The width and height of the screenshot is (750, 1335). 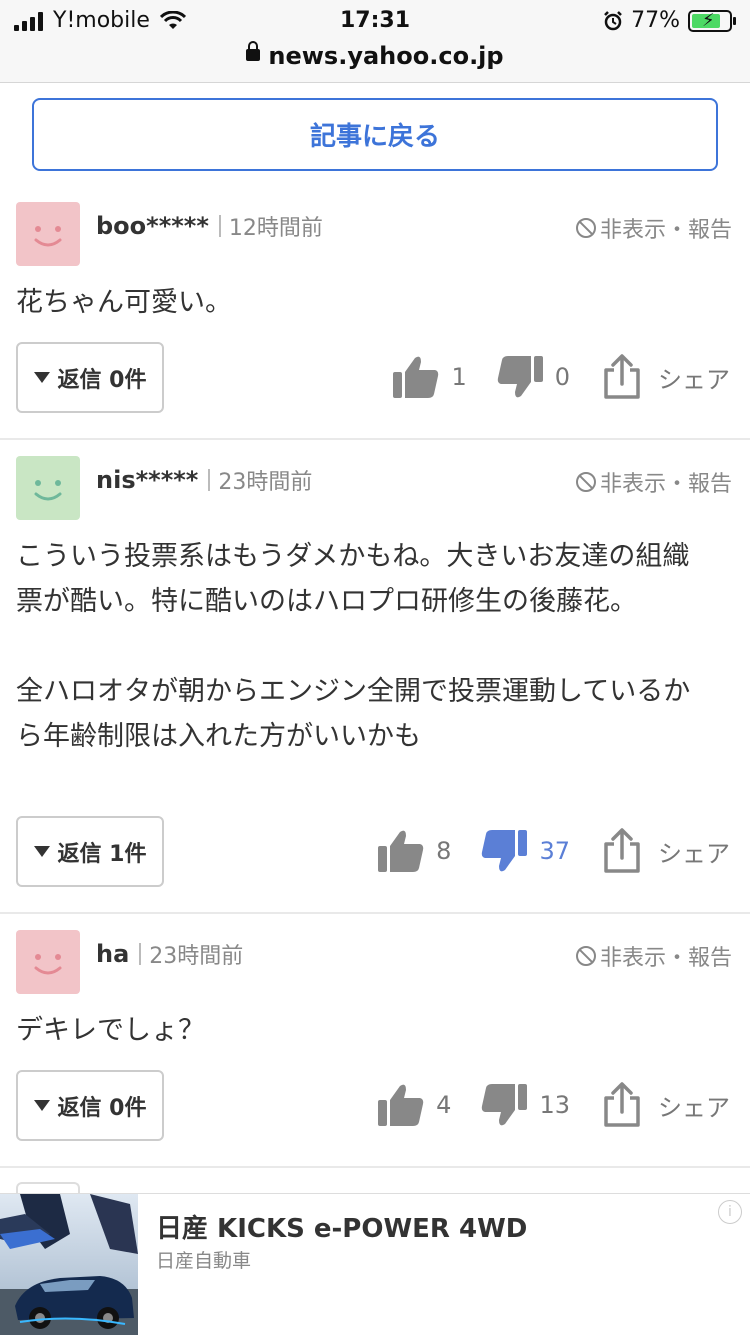 What do you see at coordinates (147, 480) in the screenshot?
I see `username: nis*****` at bounding box center [147, 480].